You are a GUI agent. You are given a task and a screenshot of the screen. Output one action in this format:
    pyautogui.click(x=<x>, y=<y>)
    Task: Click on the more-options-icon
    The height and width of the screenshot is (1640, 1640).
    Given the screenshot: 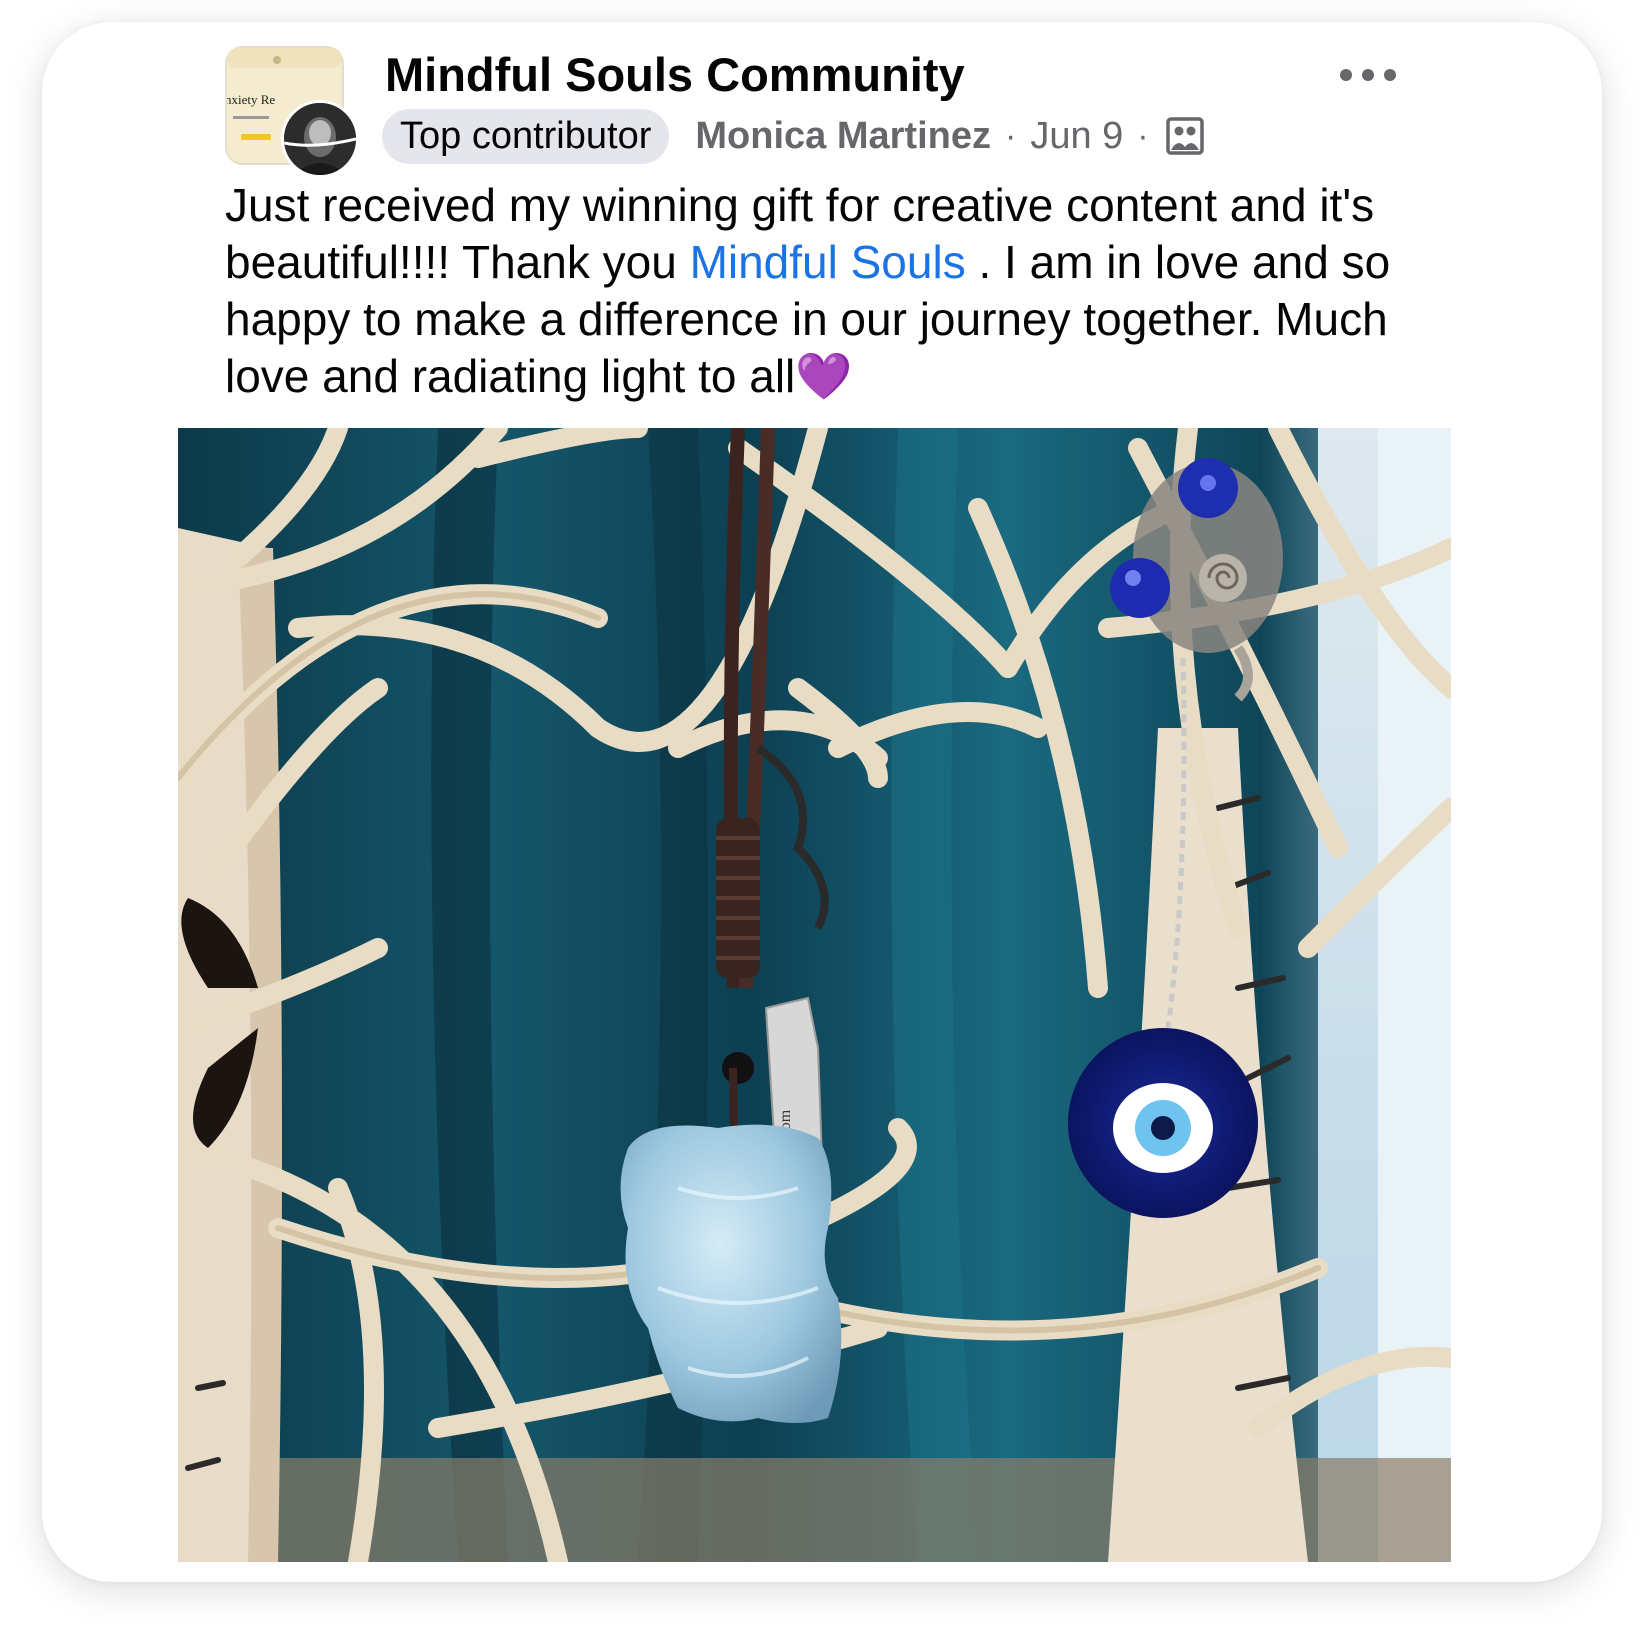 What is the action you would take?
    pyautogui.click(x=1368, y=75)
    